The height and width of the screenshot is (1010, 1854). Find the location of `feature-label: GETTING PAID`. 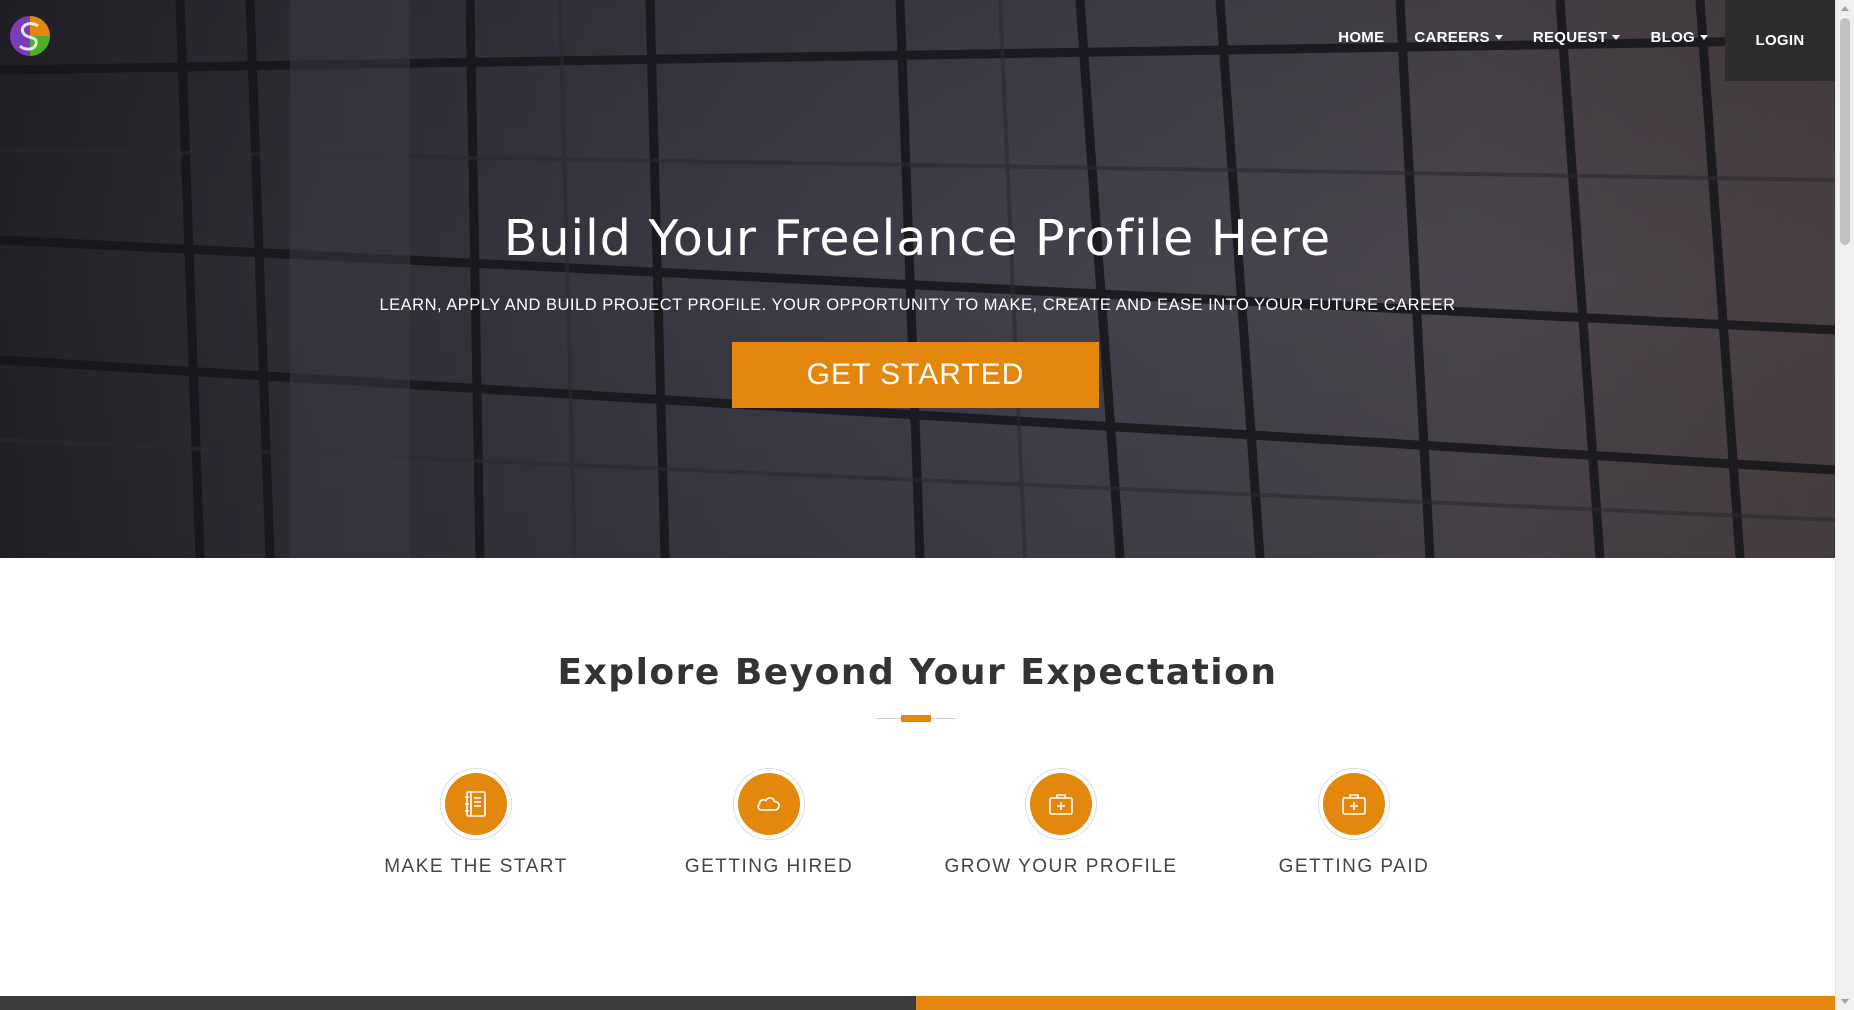

feature-label: GETTING PAID is located at coordinates (1354, 866).